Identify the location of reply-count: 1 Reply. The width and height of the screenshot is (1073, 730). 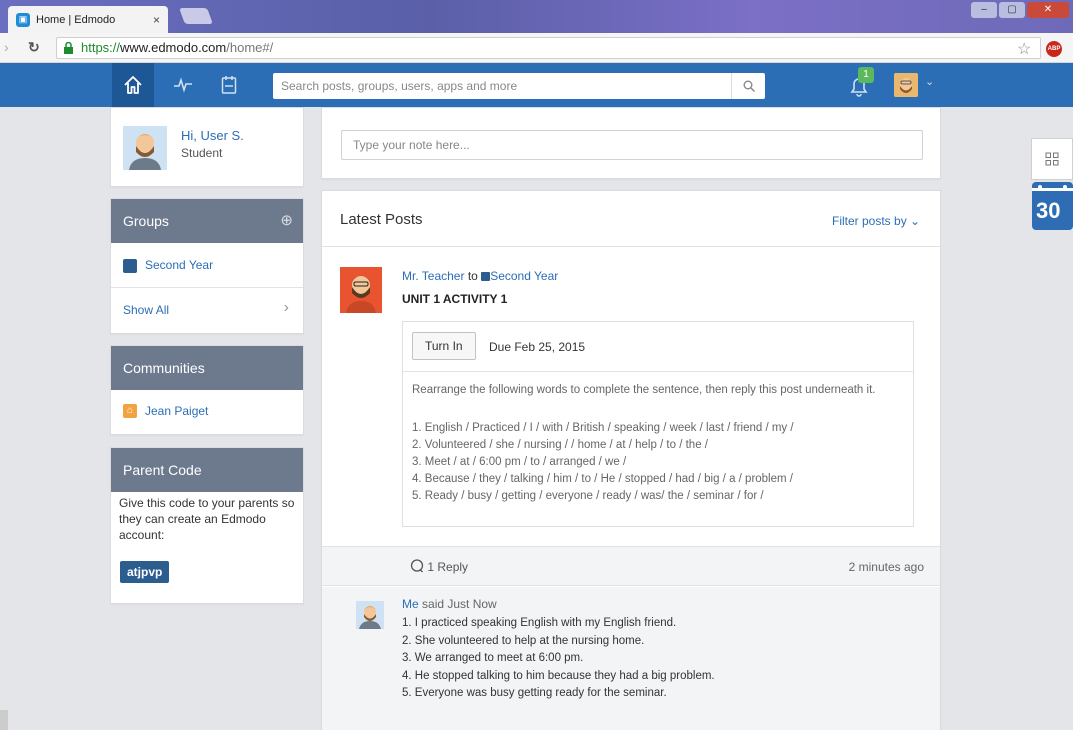
(448, 567).